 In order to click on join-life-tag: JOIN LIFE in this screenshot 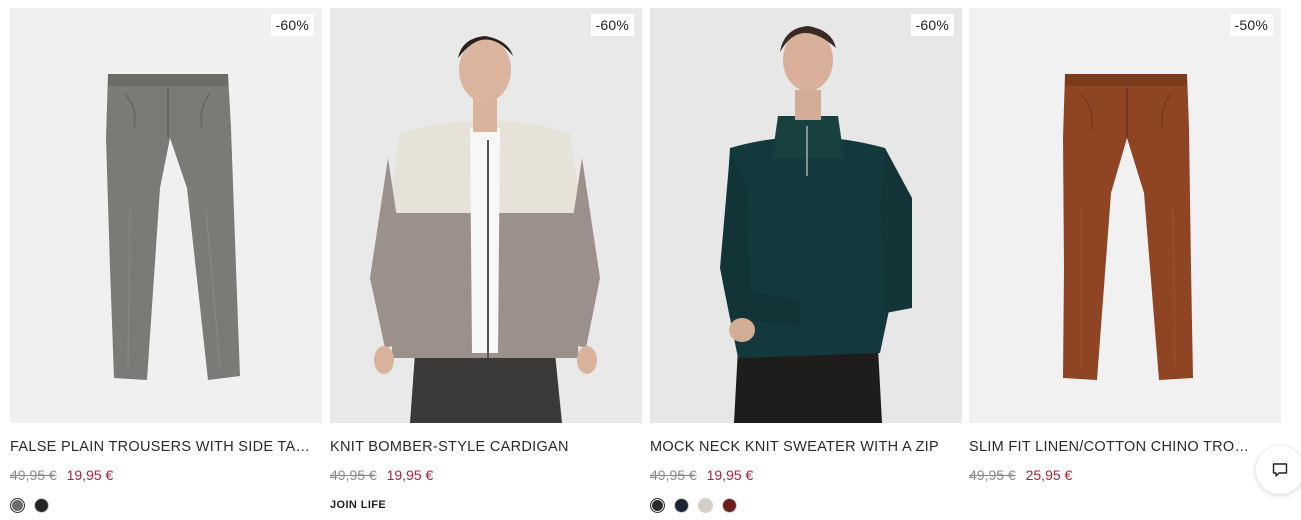, I will do `click(358, 505)`.